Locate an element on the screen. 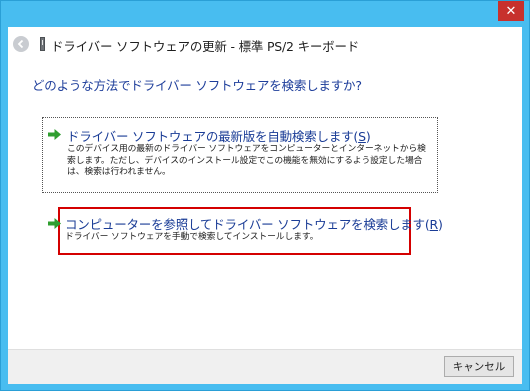 The image size is (530, 391). back-button is located at coordinates (21, 44).